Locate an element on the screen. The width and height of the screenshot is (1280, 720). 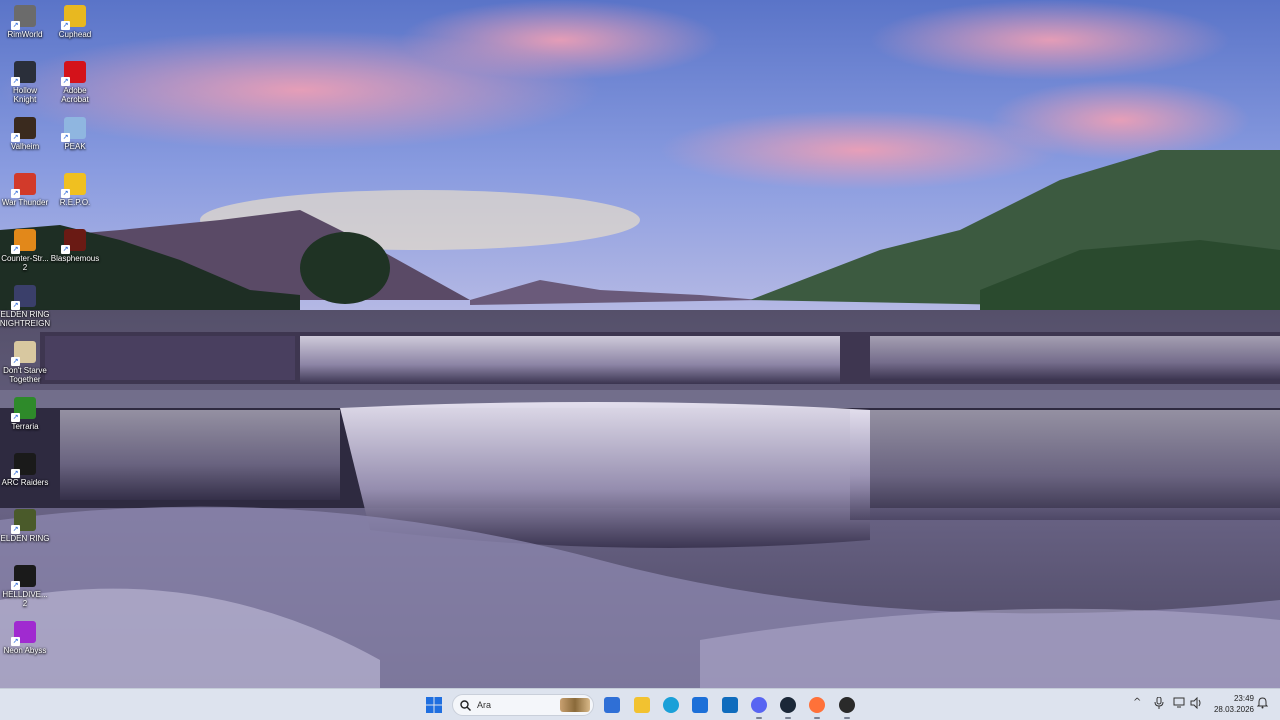
desktop-icon-label: RimWorld is located at coordinates (25, 34).